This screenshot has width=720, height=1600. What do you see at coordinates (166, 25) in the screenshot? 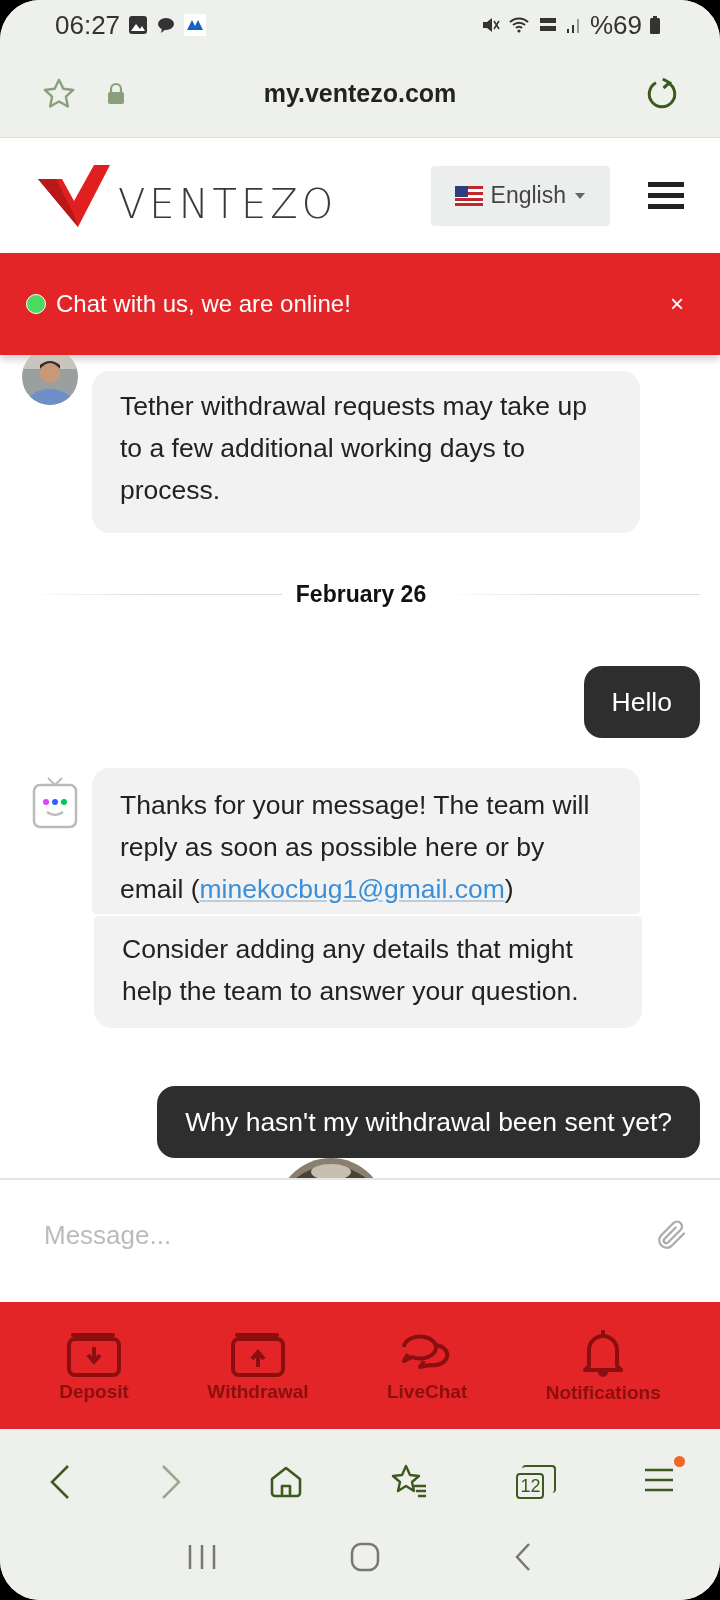
I see `chat-bubble-icon` at bounding box center [166, 25].